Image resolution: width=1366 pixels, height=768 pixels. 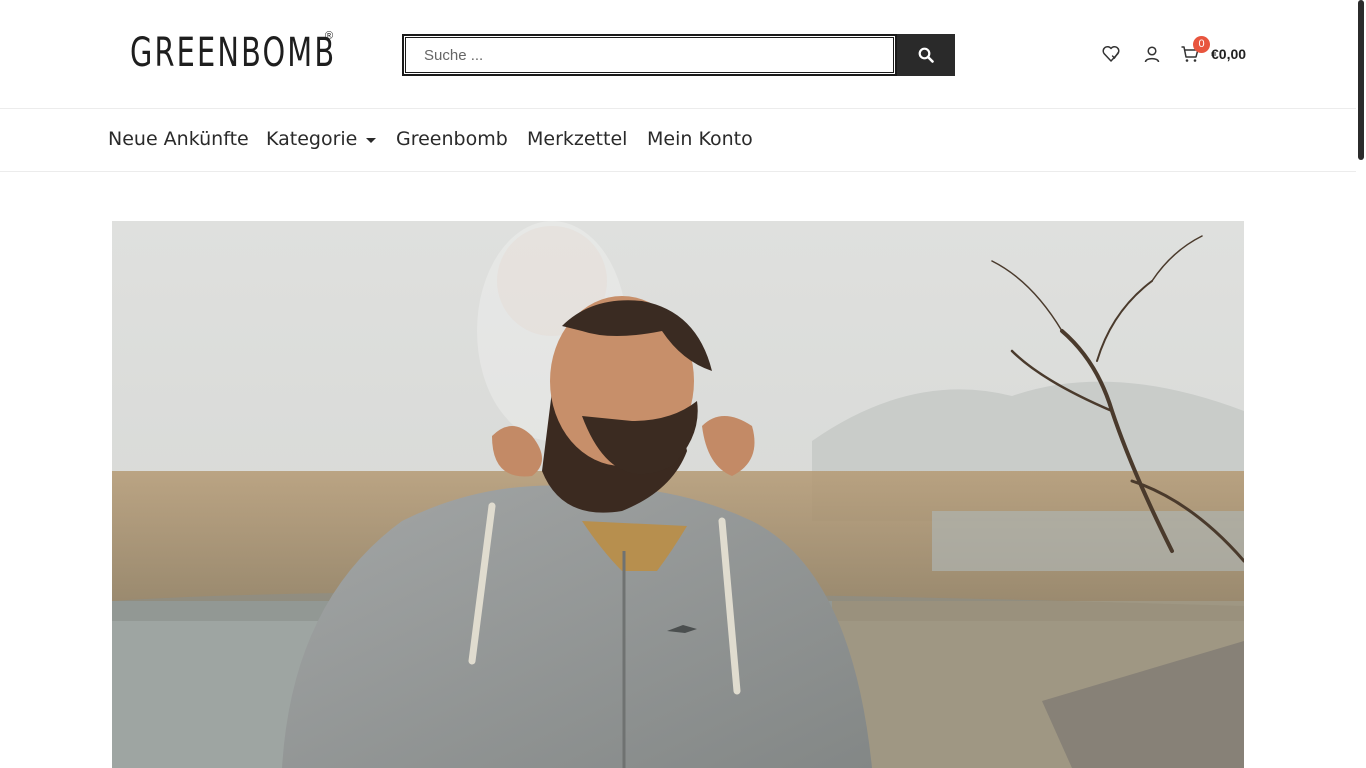 I want to click on wishlist-button, so click(x=1111, y=54).